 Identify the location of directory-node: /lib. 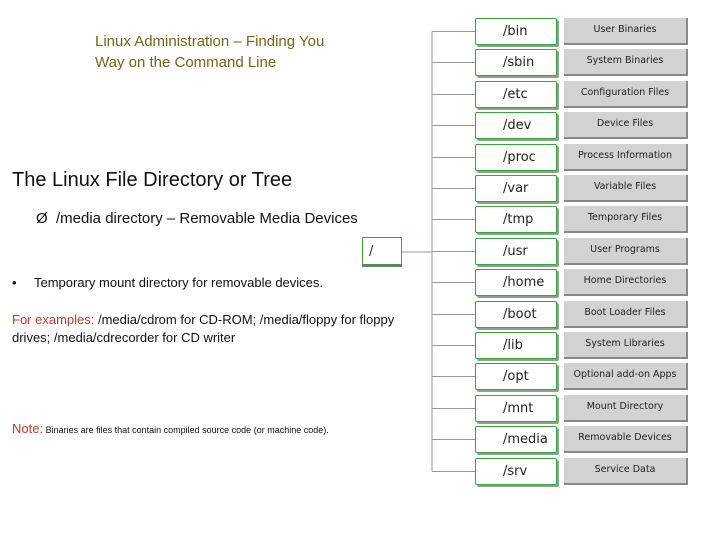
(516, 345).